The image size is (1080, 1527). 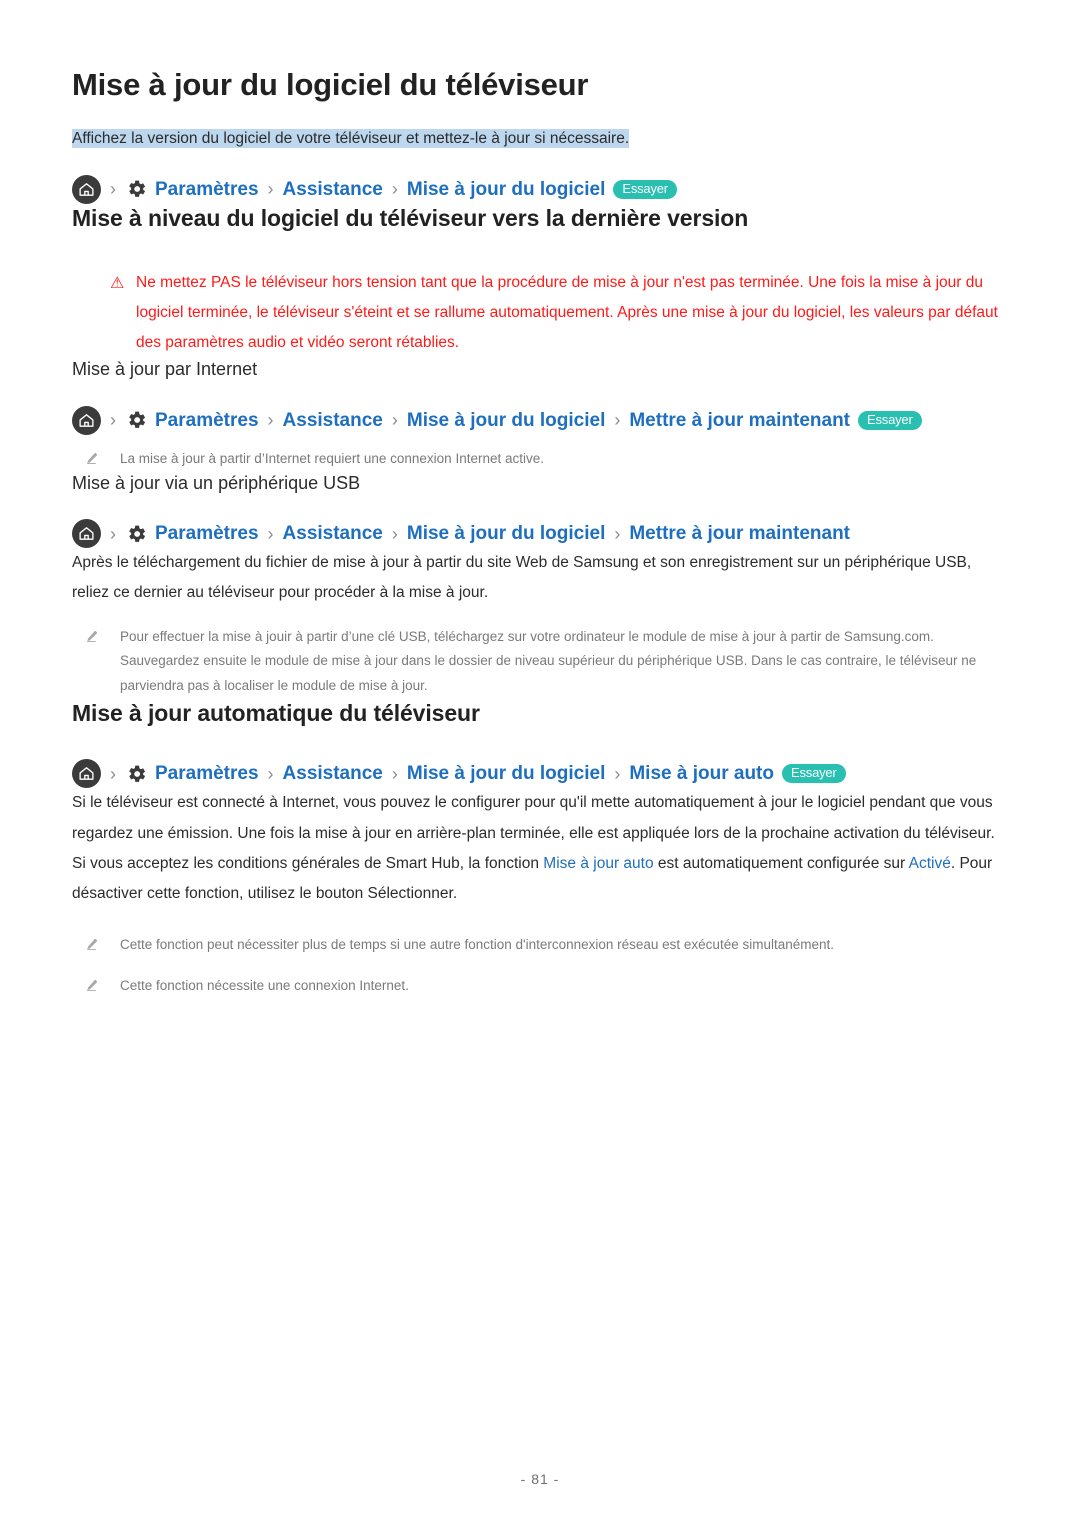 What do you see at coordinates (540, 1479) in the screenshot?
I see `page-number: - 81 -` at bounding box center [540, 1479].